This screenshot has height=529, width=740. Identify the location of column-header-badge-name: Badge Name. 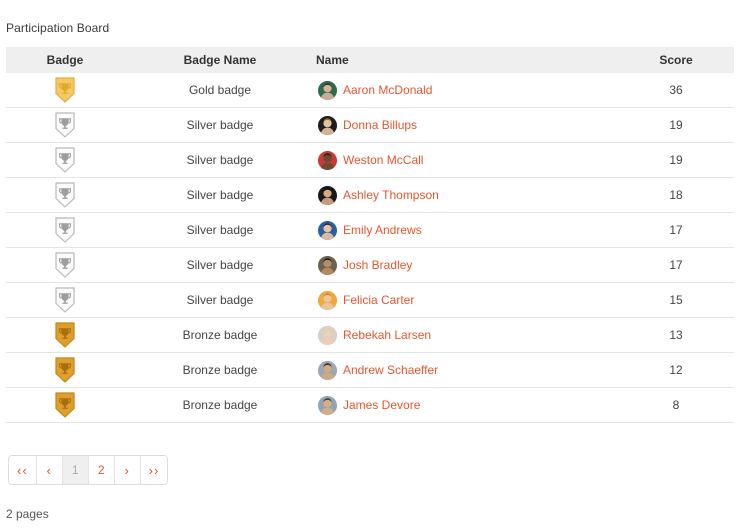
(220, 60).